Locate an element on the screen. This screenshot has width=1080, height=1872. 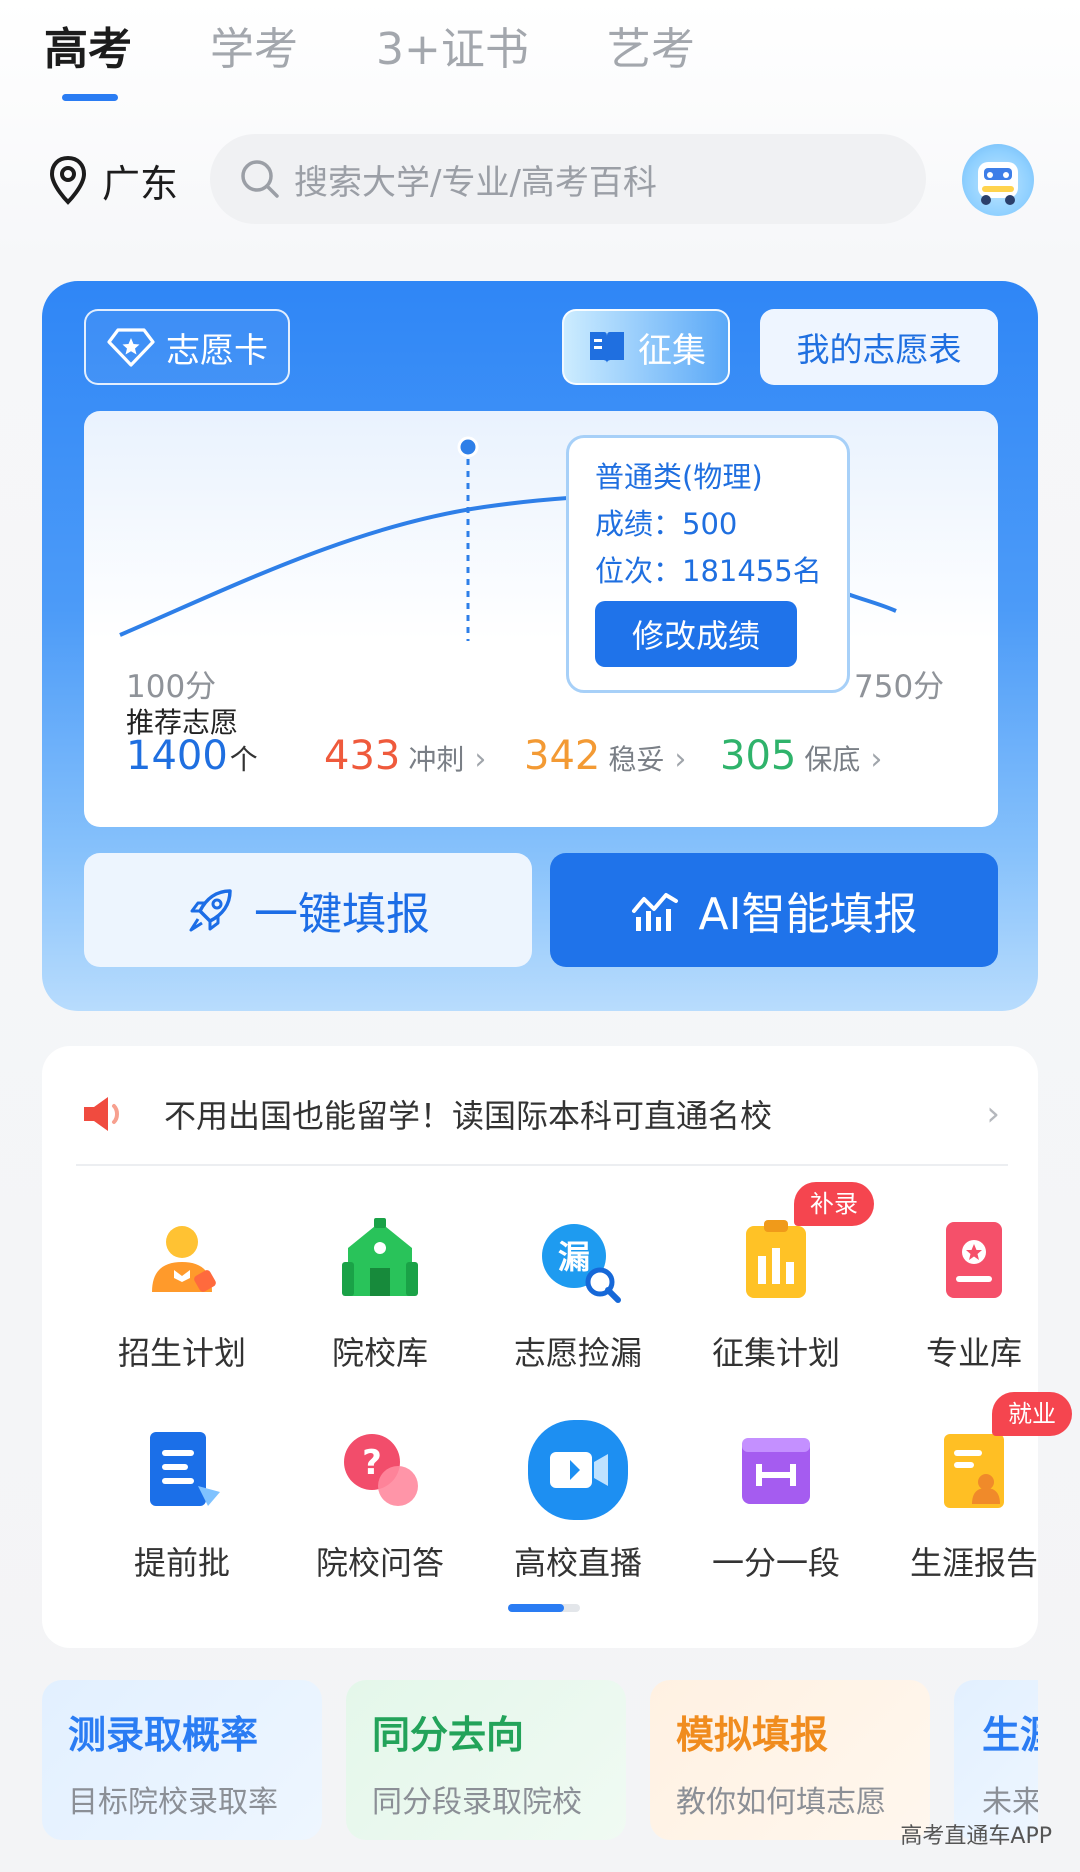
feature-same-score: 同分去向 同分段录取院校 is located at coordinates (486, 1760).